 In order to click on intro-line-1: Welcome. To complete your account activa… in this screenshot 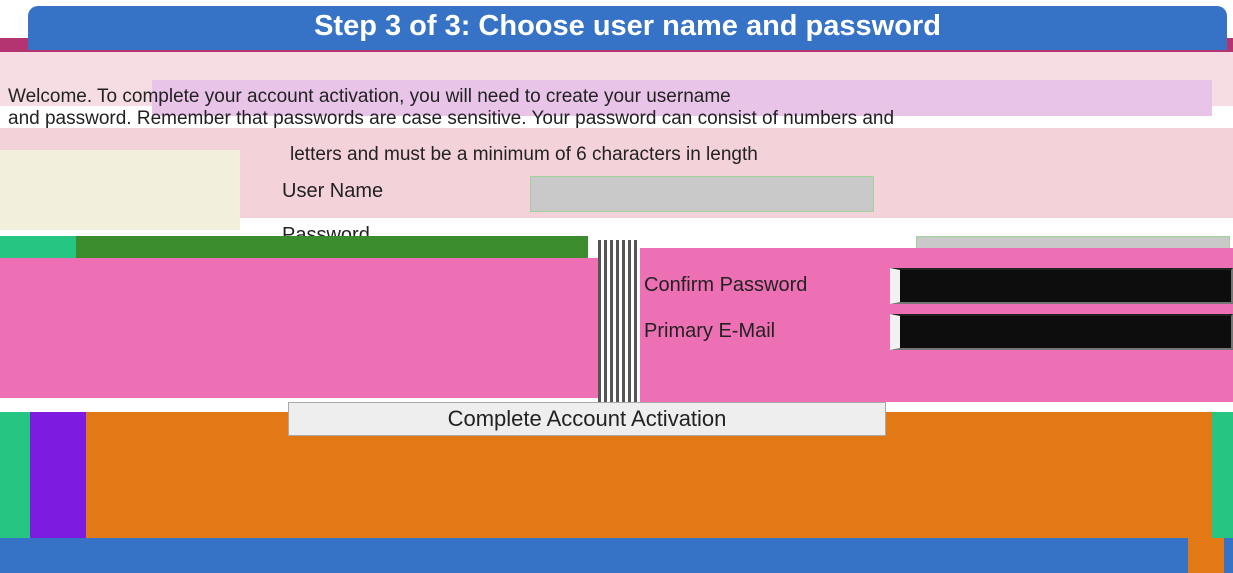, I will do `click(369, 96)`.